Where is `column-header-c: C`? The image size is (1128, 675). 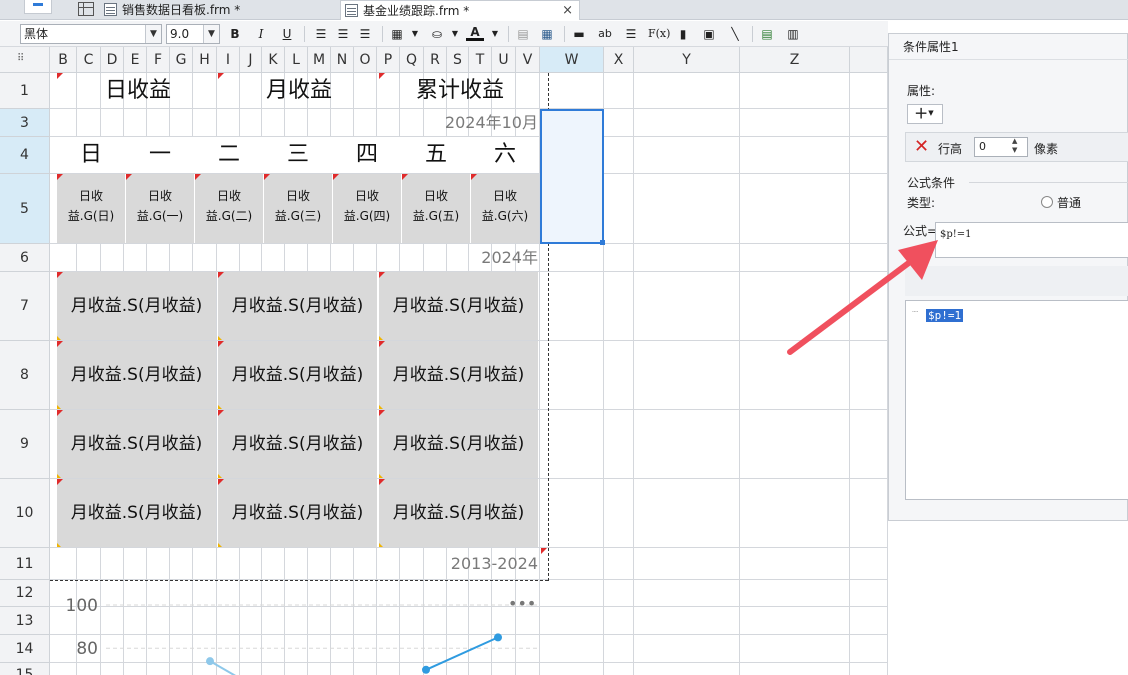
column-header-c: C is located at coordinates (89, 60).